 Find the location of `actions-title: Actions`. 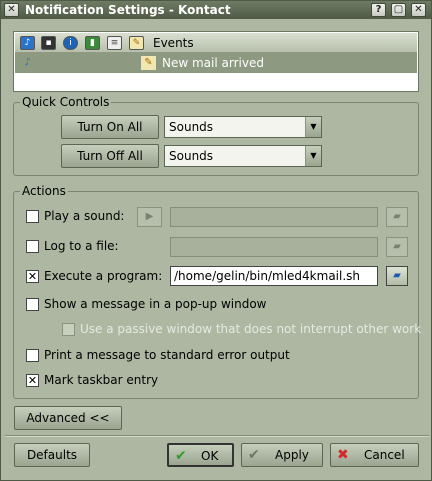

actions-title: Actions is located at coordinates (44, 191).